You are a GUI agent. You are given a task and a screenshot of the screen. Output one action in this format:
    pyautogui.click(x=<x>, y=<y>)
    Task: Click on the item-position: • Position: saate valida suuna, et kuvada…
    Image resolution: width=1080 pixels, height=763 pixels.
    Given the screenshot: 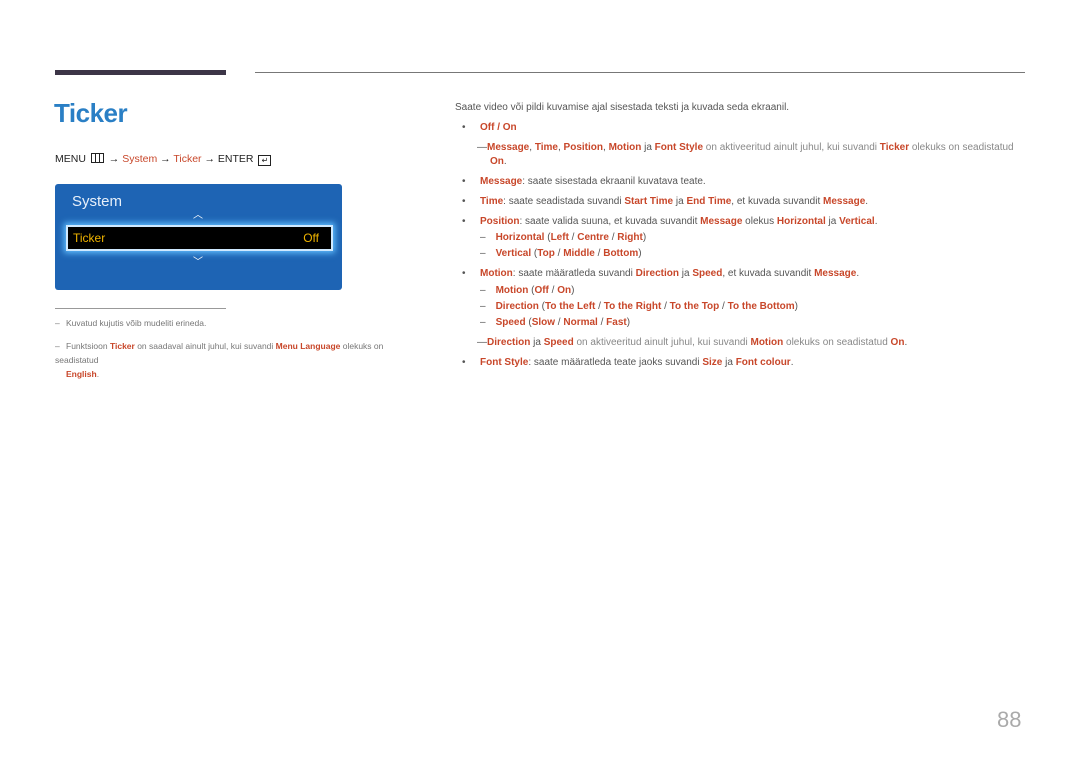 What is the action you would take?
    pyautogui.click(x=670, y=221)
    